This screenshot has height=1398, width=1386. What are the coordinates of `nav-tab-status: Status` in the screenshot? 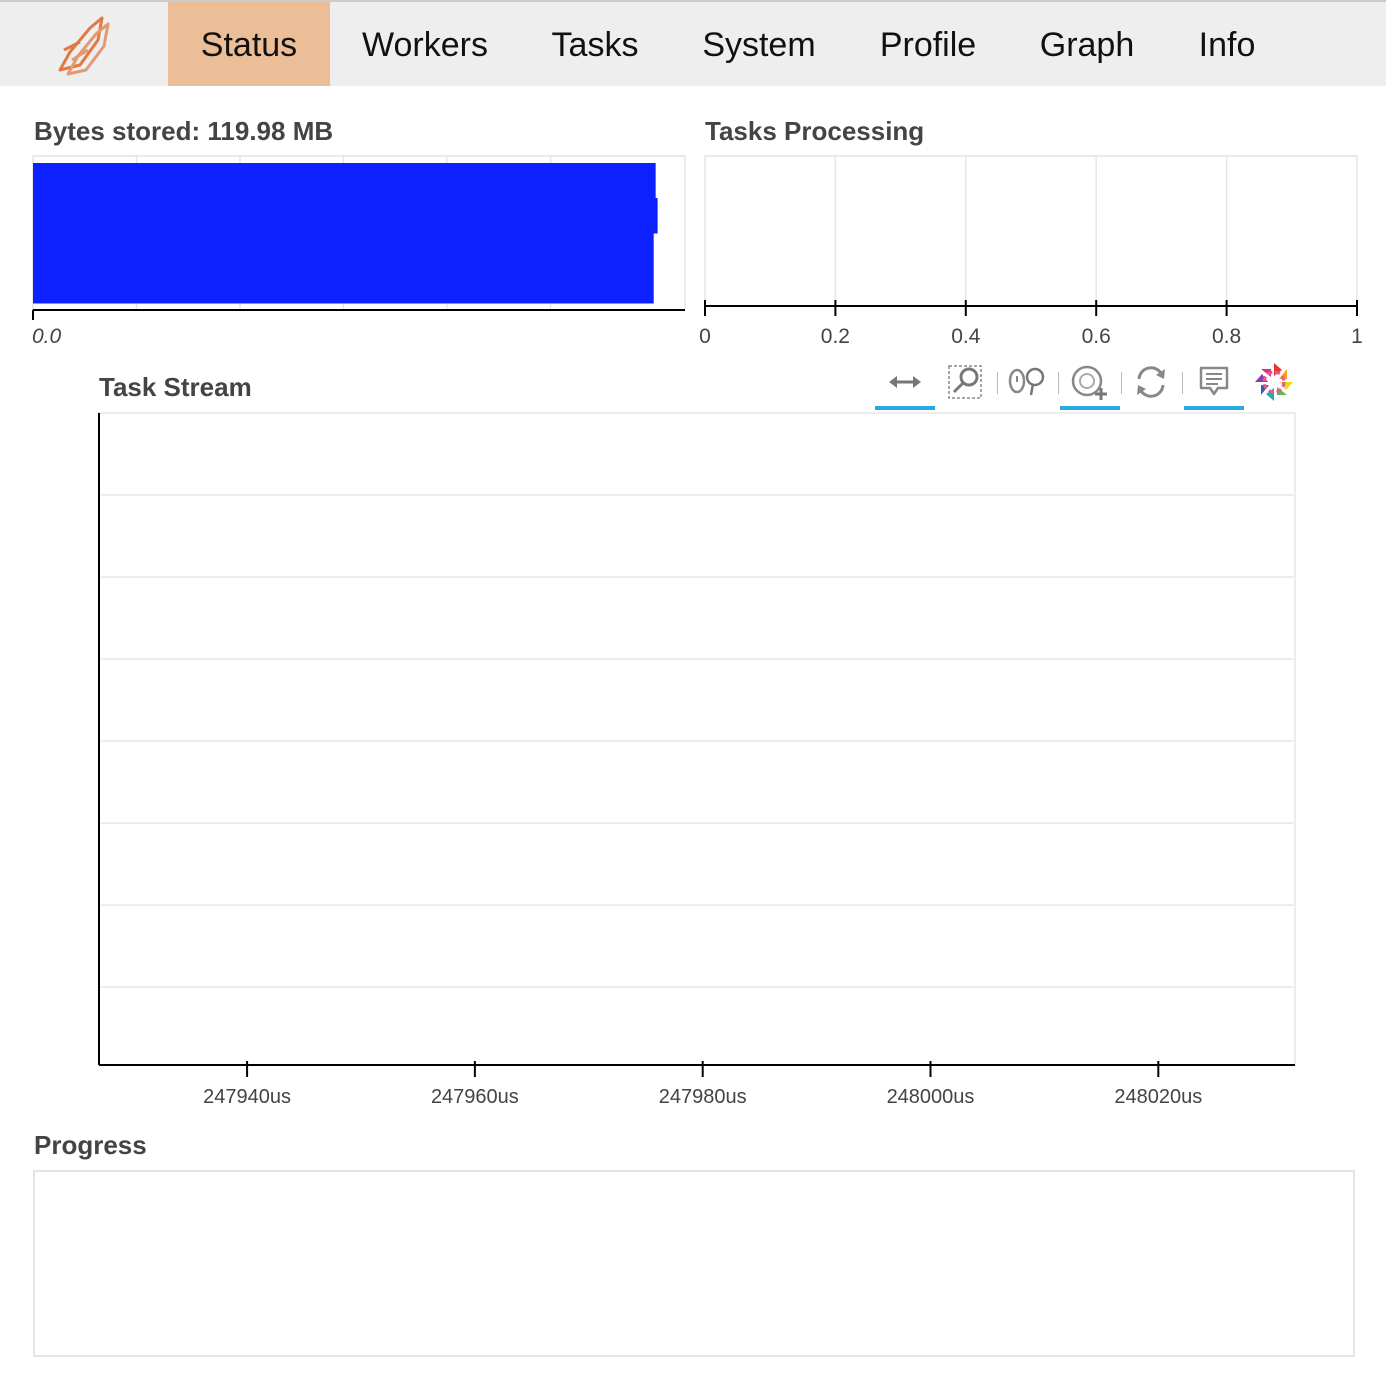 It's located at (249, 44).